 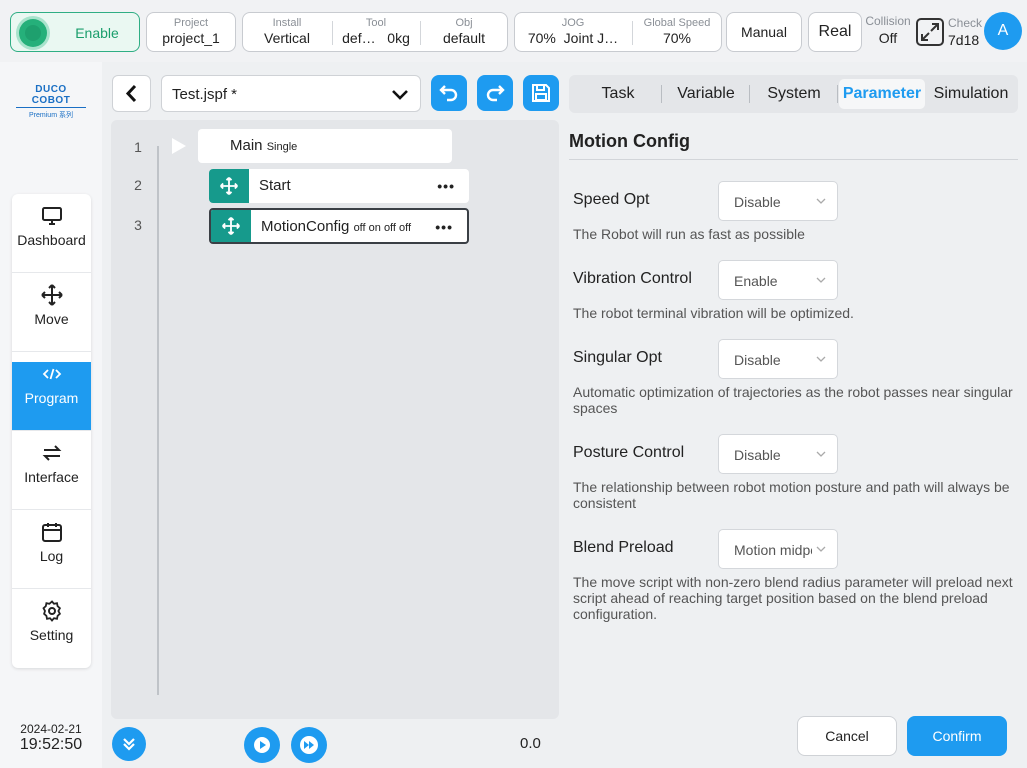 I want to click on tab-variable: Variable, so click(x=706, y=94).